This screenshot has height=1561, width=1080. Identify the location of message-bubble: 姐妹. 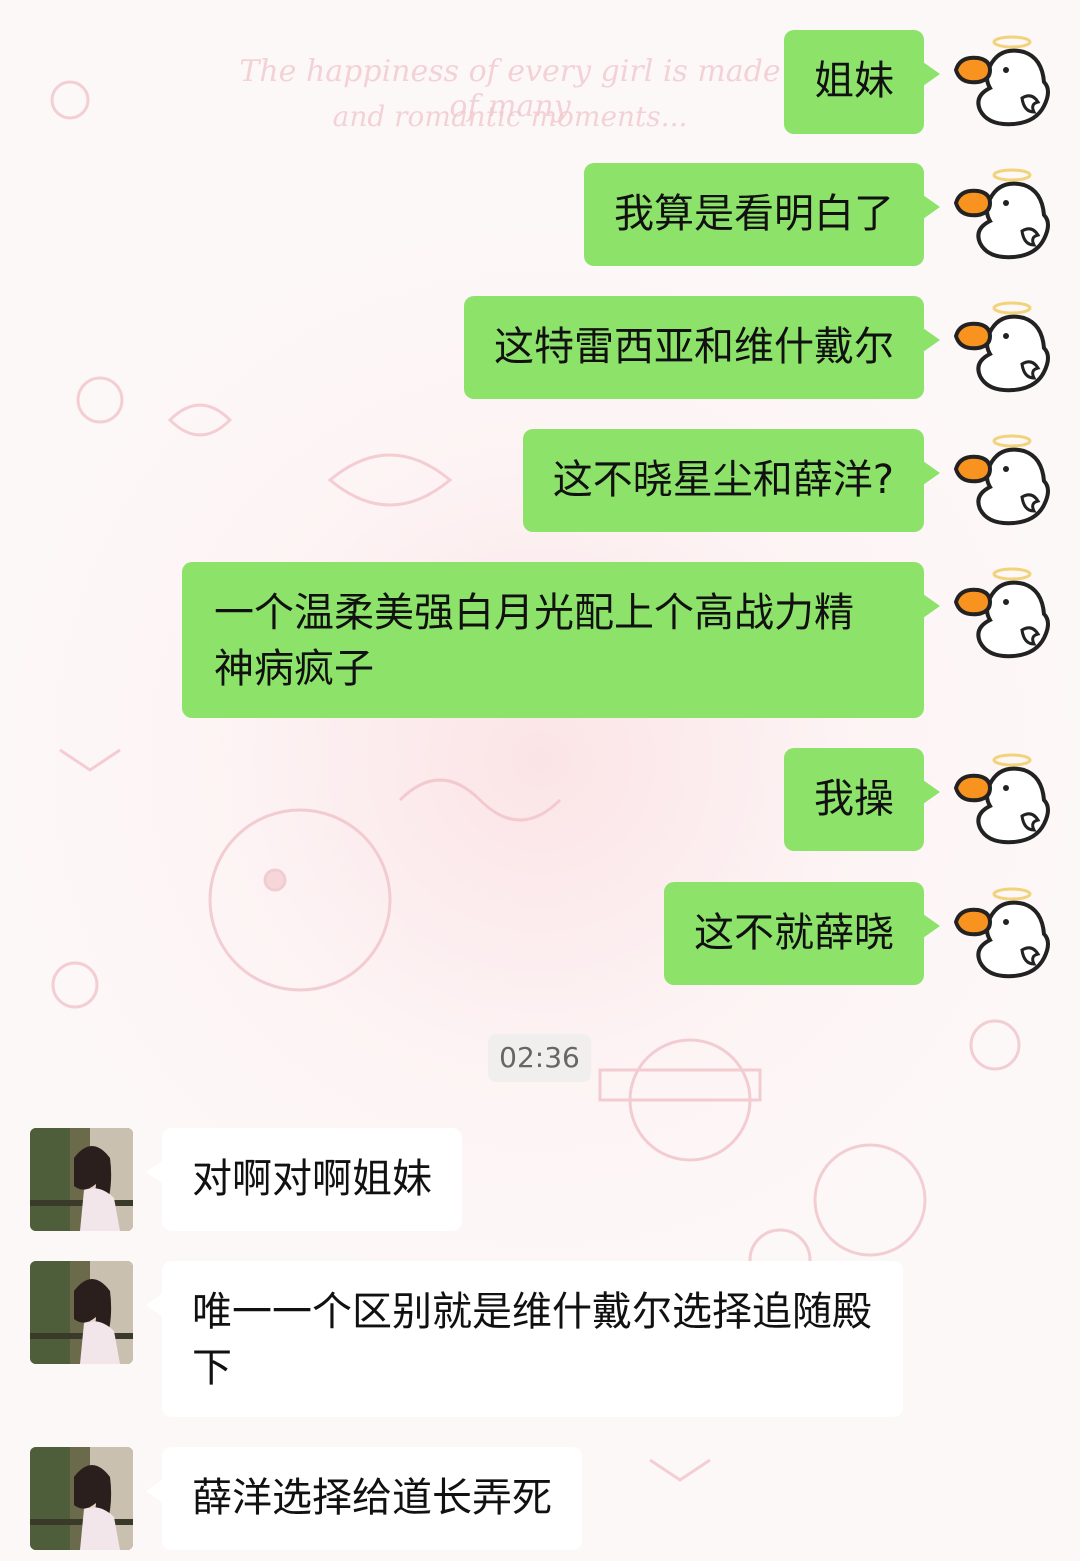
(862, 82).